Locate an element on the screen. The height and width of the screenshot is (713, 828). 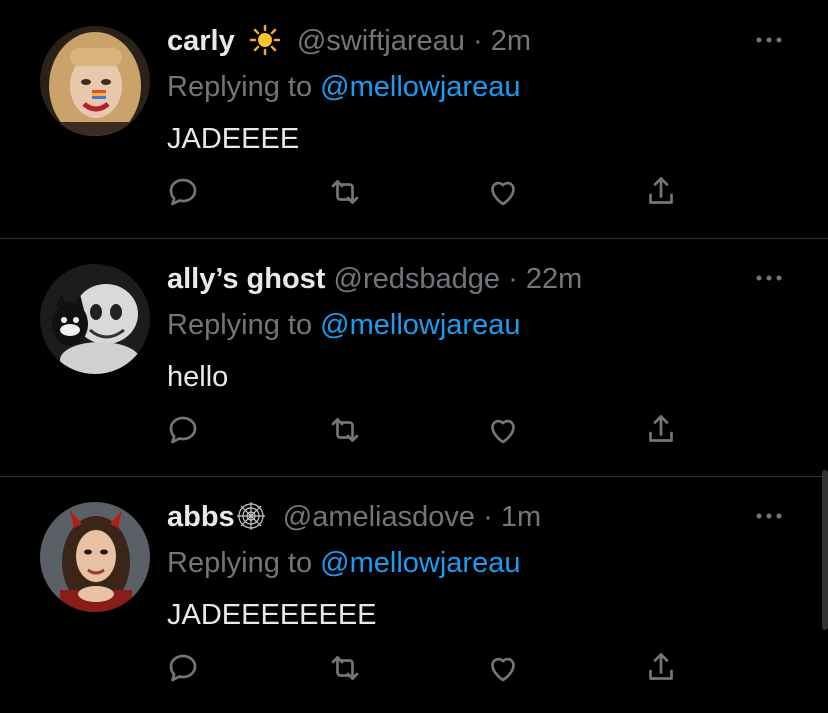
user-handle: @redsbadge is located at coordinates (417, 279).